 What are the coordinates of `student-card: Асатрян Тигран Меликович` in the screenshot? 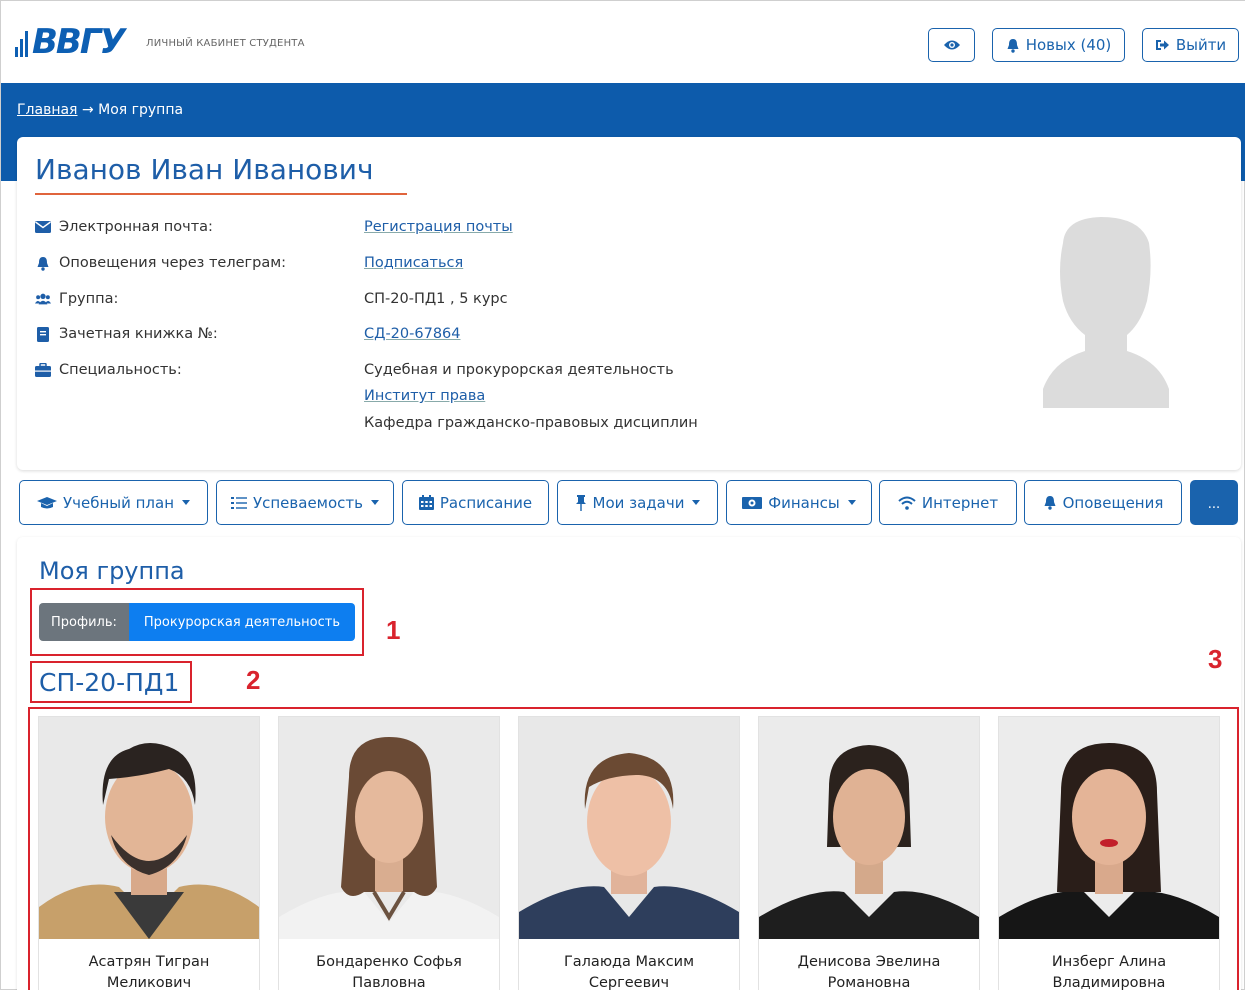 It's located at (149, 853).